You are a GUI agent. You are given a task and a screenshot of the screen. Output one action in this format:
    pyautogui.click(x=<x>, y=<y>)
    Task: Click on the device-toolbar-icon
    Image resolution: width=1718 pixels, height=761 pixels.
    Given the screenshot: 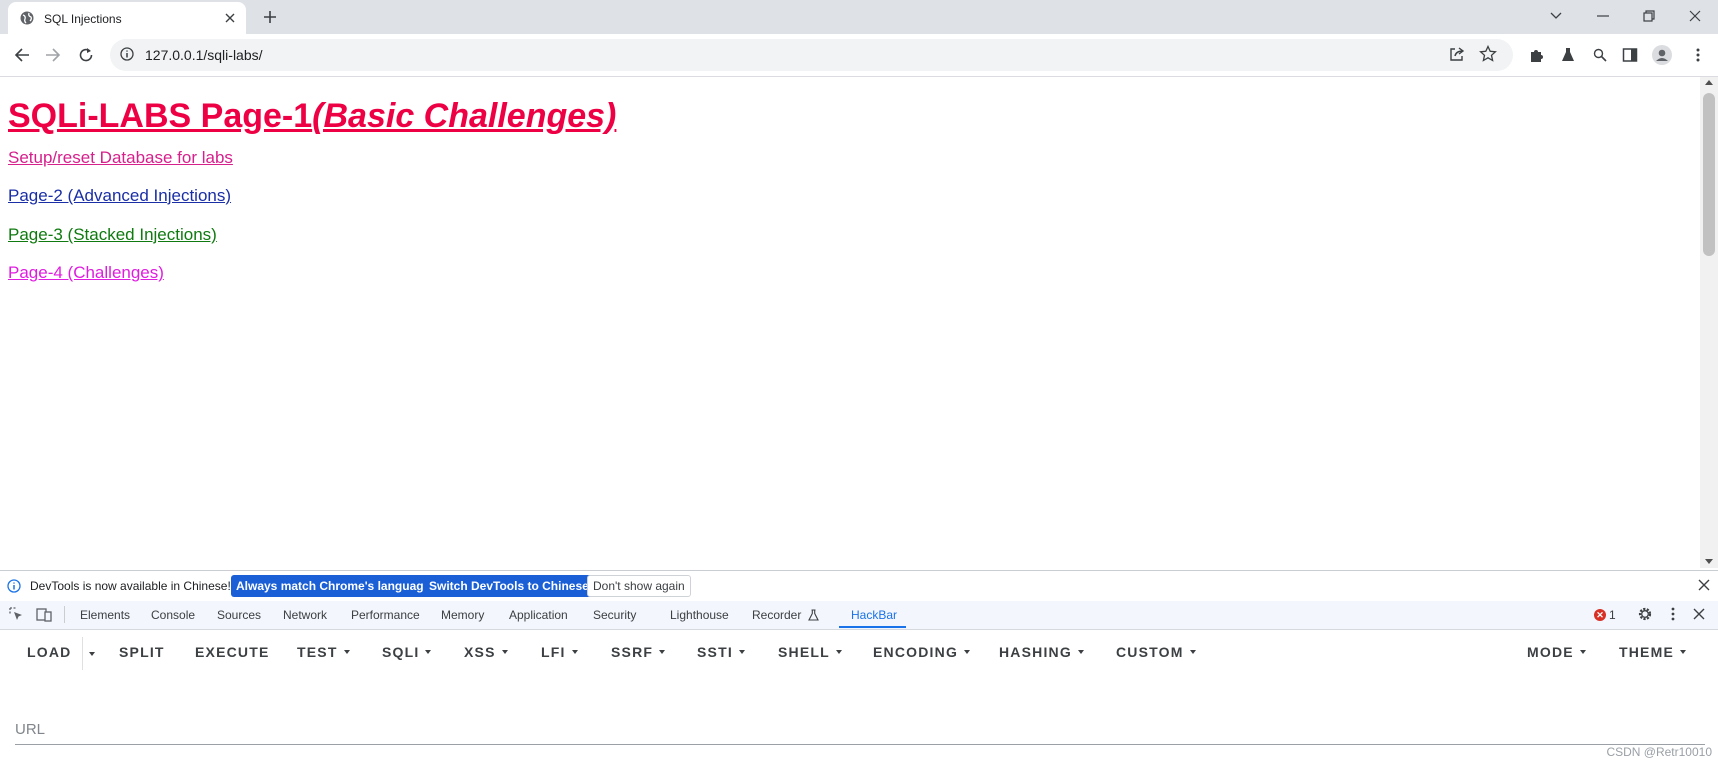 What is the action you would take?
    pyautogui.click(x=44, y=614)
    